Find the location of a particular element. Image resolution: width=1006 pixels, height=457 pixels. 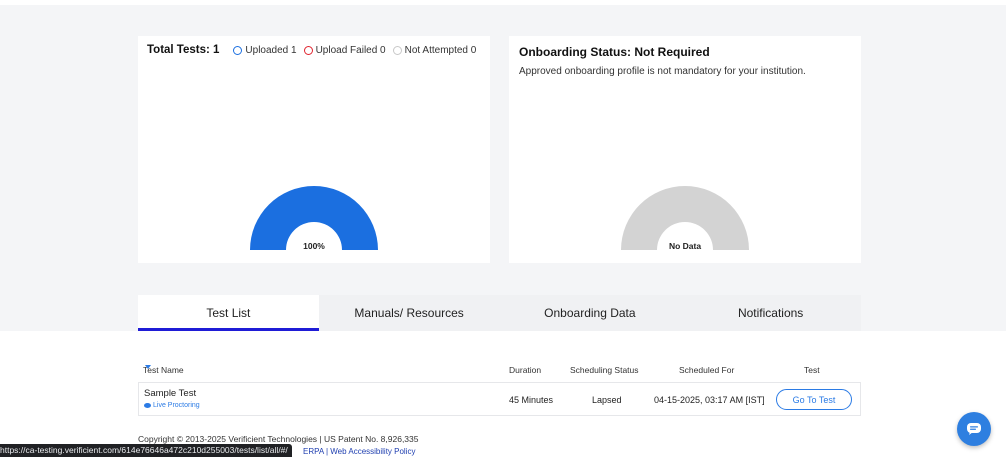

upload-gauge-label: 100% is located at coordinates (314, 246).